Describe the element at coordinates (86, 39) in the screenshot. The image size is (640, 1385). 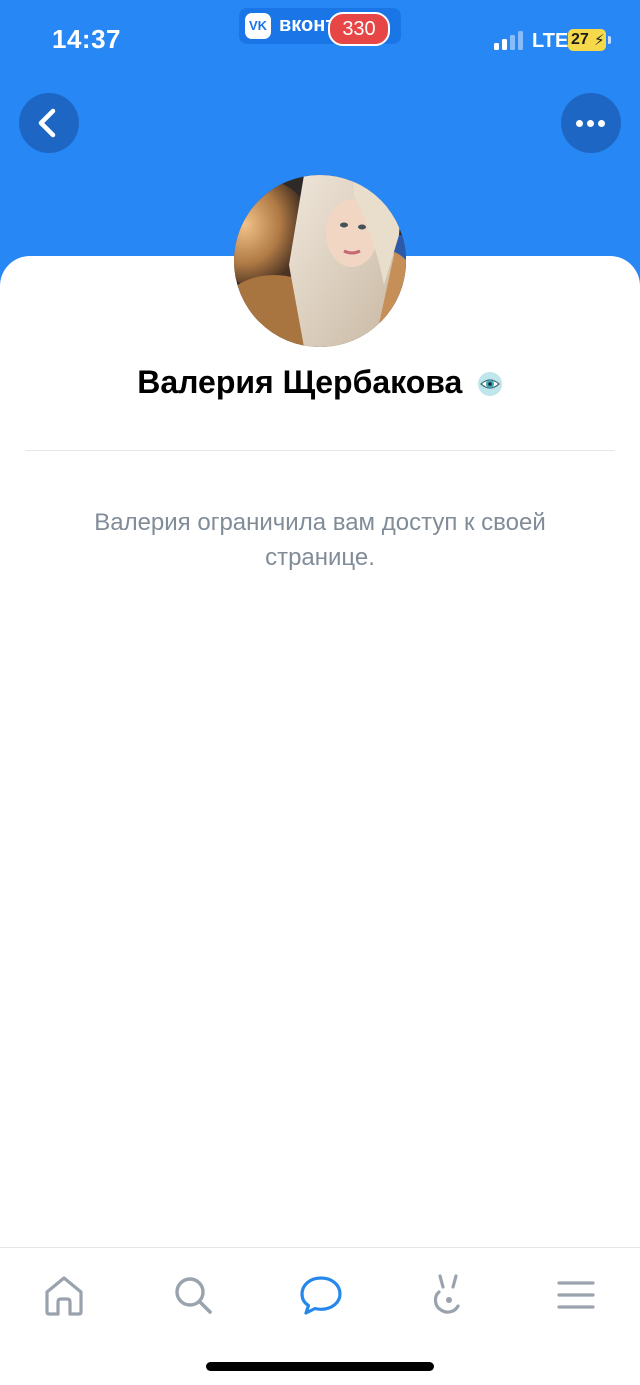
I see `status-time: 14:37` at that location.